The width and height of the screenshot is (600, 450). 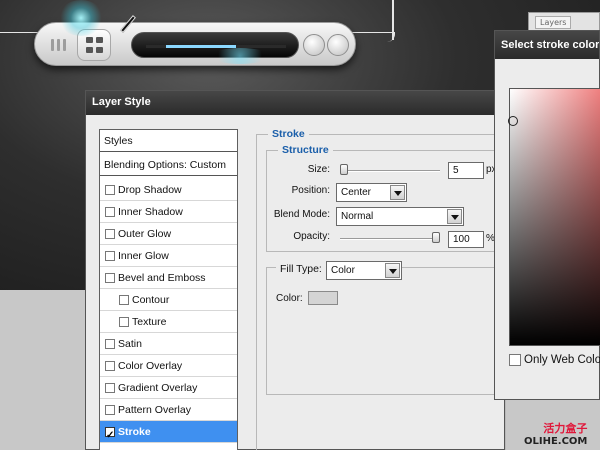 I want to click on color-label: Color:, so click(x=289, y=298).